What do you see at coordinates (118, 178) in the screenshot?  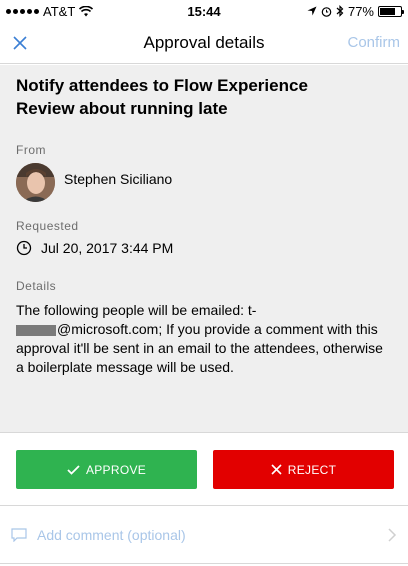 I see `requester-name: Stephen Siciliano` at bounding box center [118, 178].